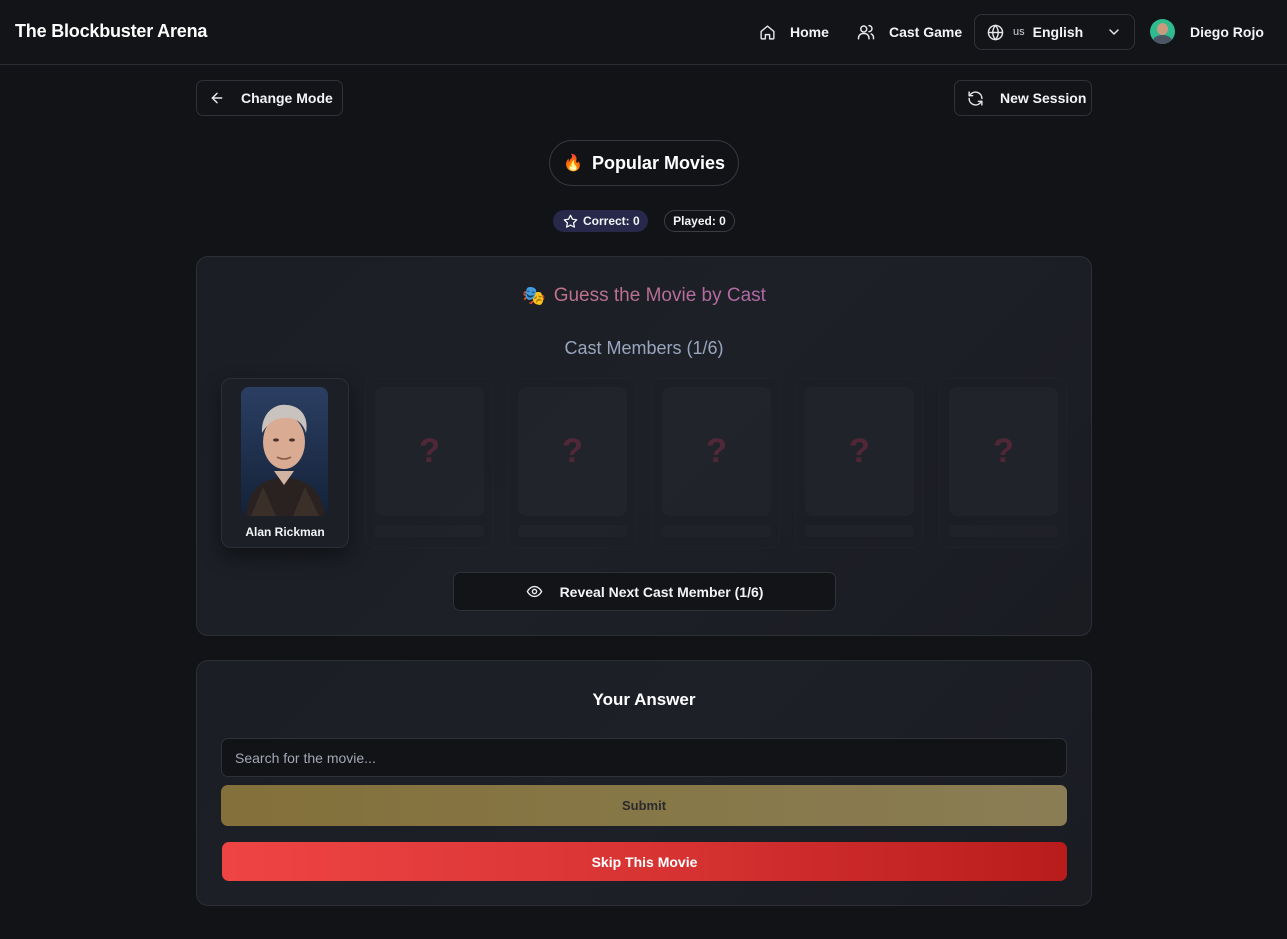  I want to click on theater-masks-icon: 🎭, so click(534, 296).